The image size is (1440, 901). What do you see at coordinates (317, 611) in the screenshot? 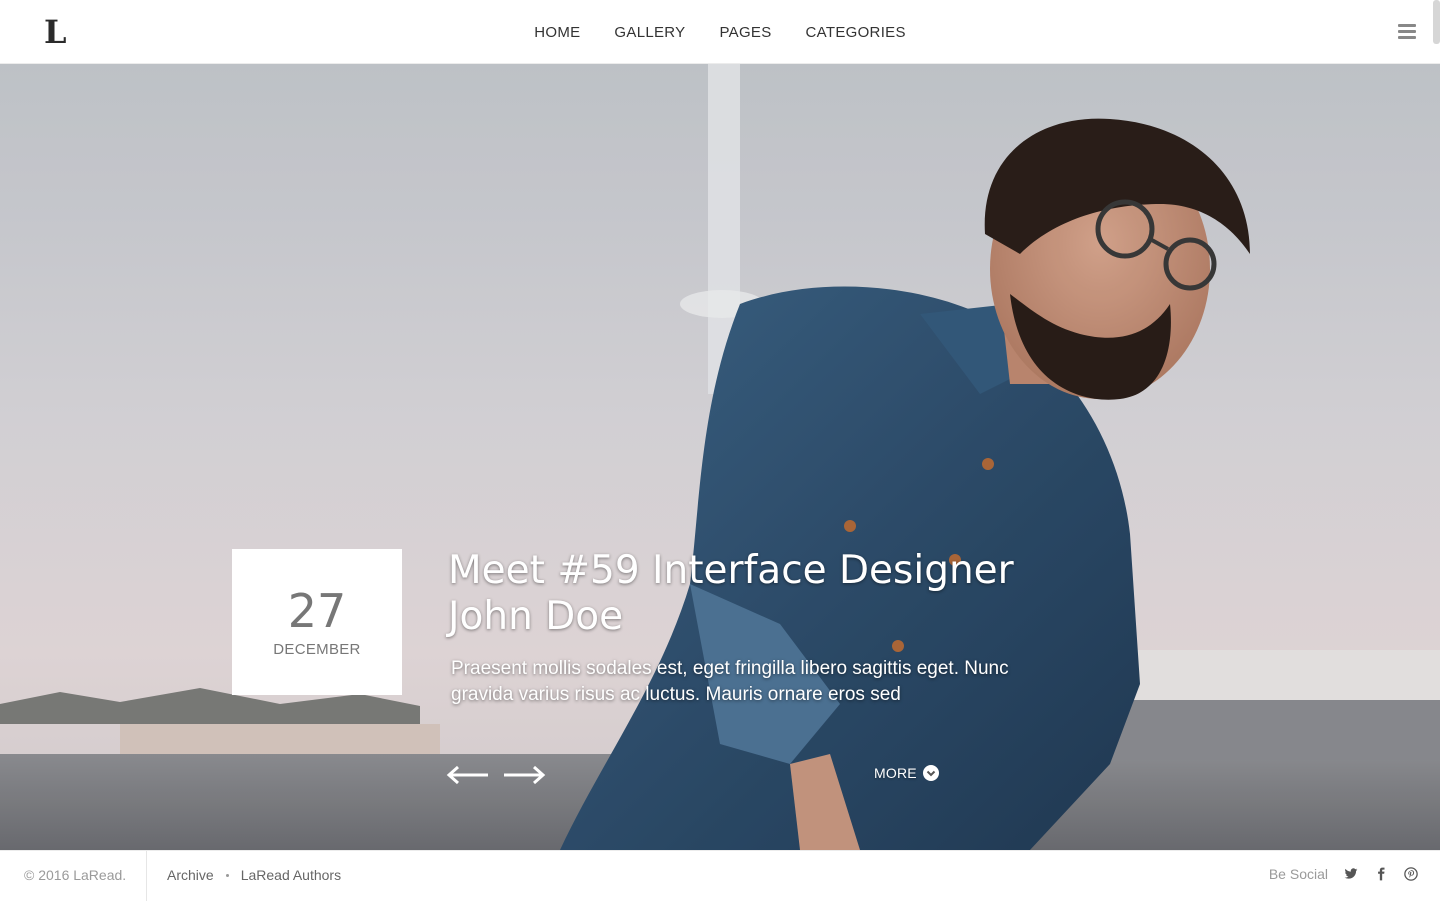
I see `post-date-day: 27` at bounding box center [317, 611].